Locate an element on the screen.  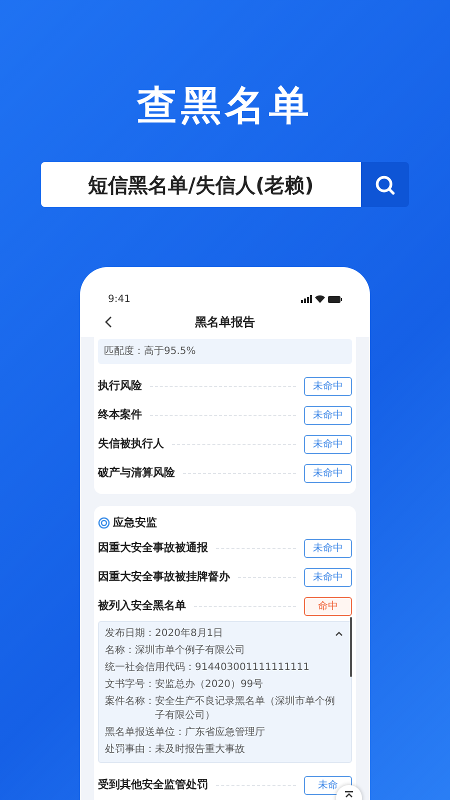
scrollbar is located at coordinates (351, 647).